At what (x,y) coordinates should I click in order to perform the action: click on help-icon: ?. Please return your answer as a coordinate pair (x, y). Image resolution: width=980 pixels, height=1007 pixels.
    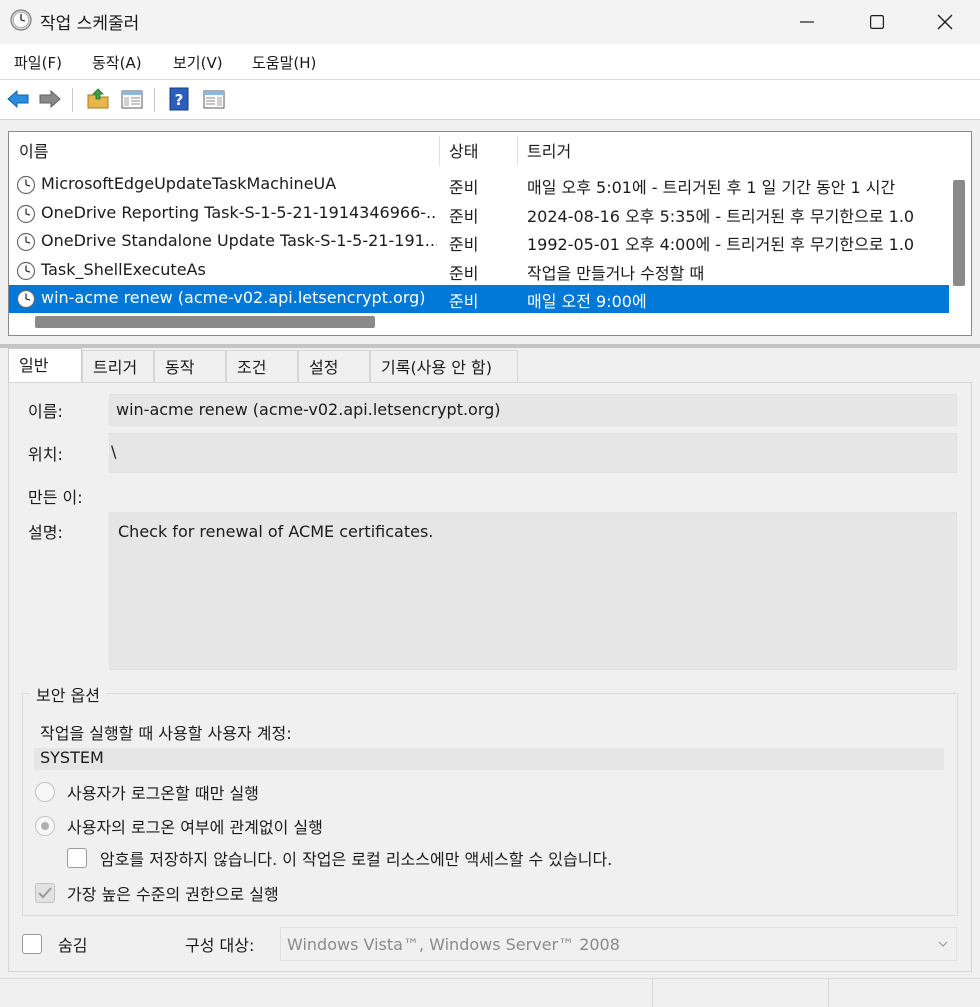
    Looking at the image, I should click on (179, 99).